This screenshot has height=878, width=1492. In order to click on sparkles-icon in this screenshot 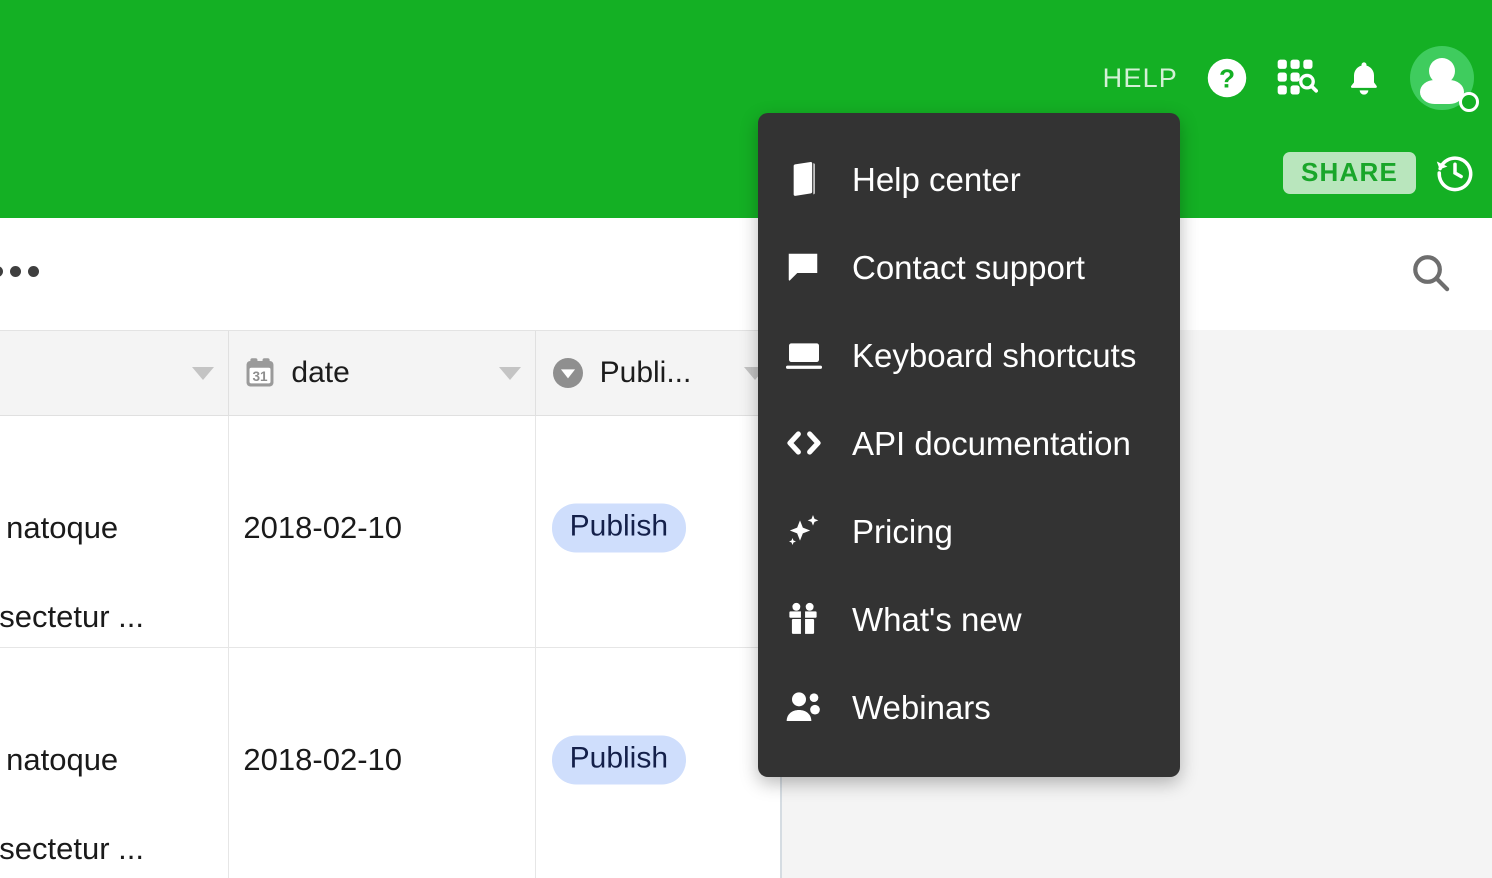, I will do `click(808, 531)`.